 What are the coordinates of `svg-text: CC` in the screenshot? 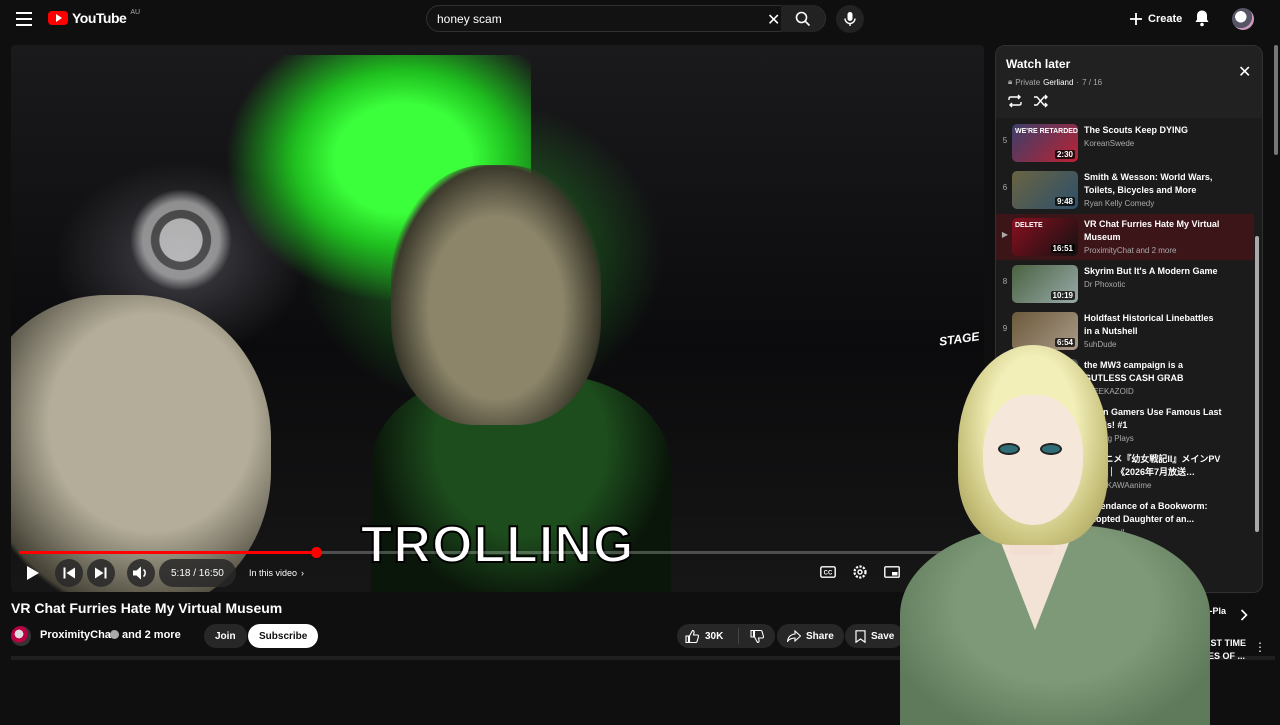 It's located at (828, 574).